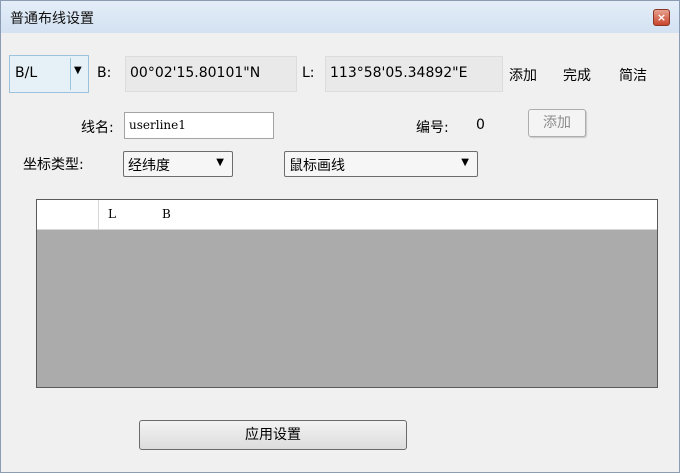 This screenshot has height=473, width=680. I want to click on dropdown-separator, so click(70, 74).